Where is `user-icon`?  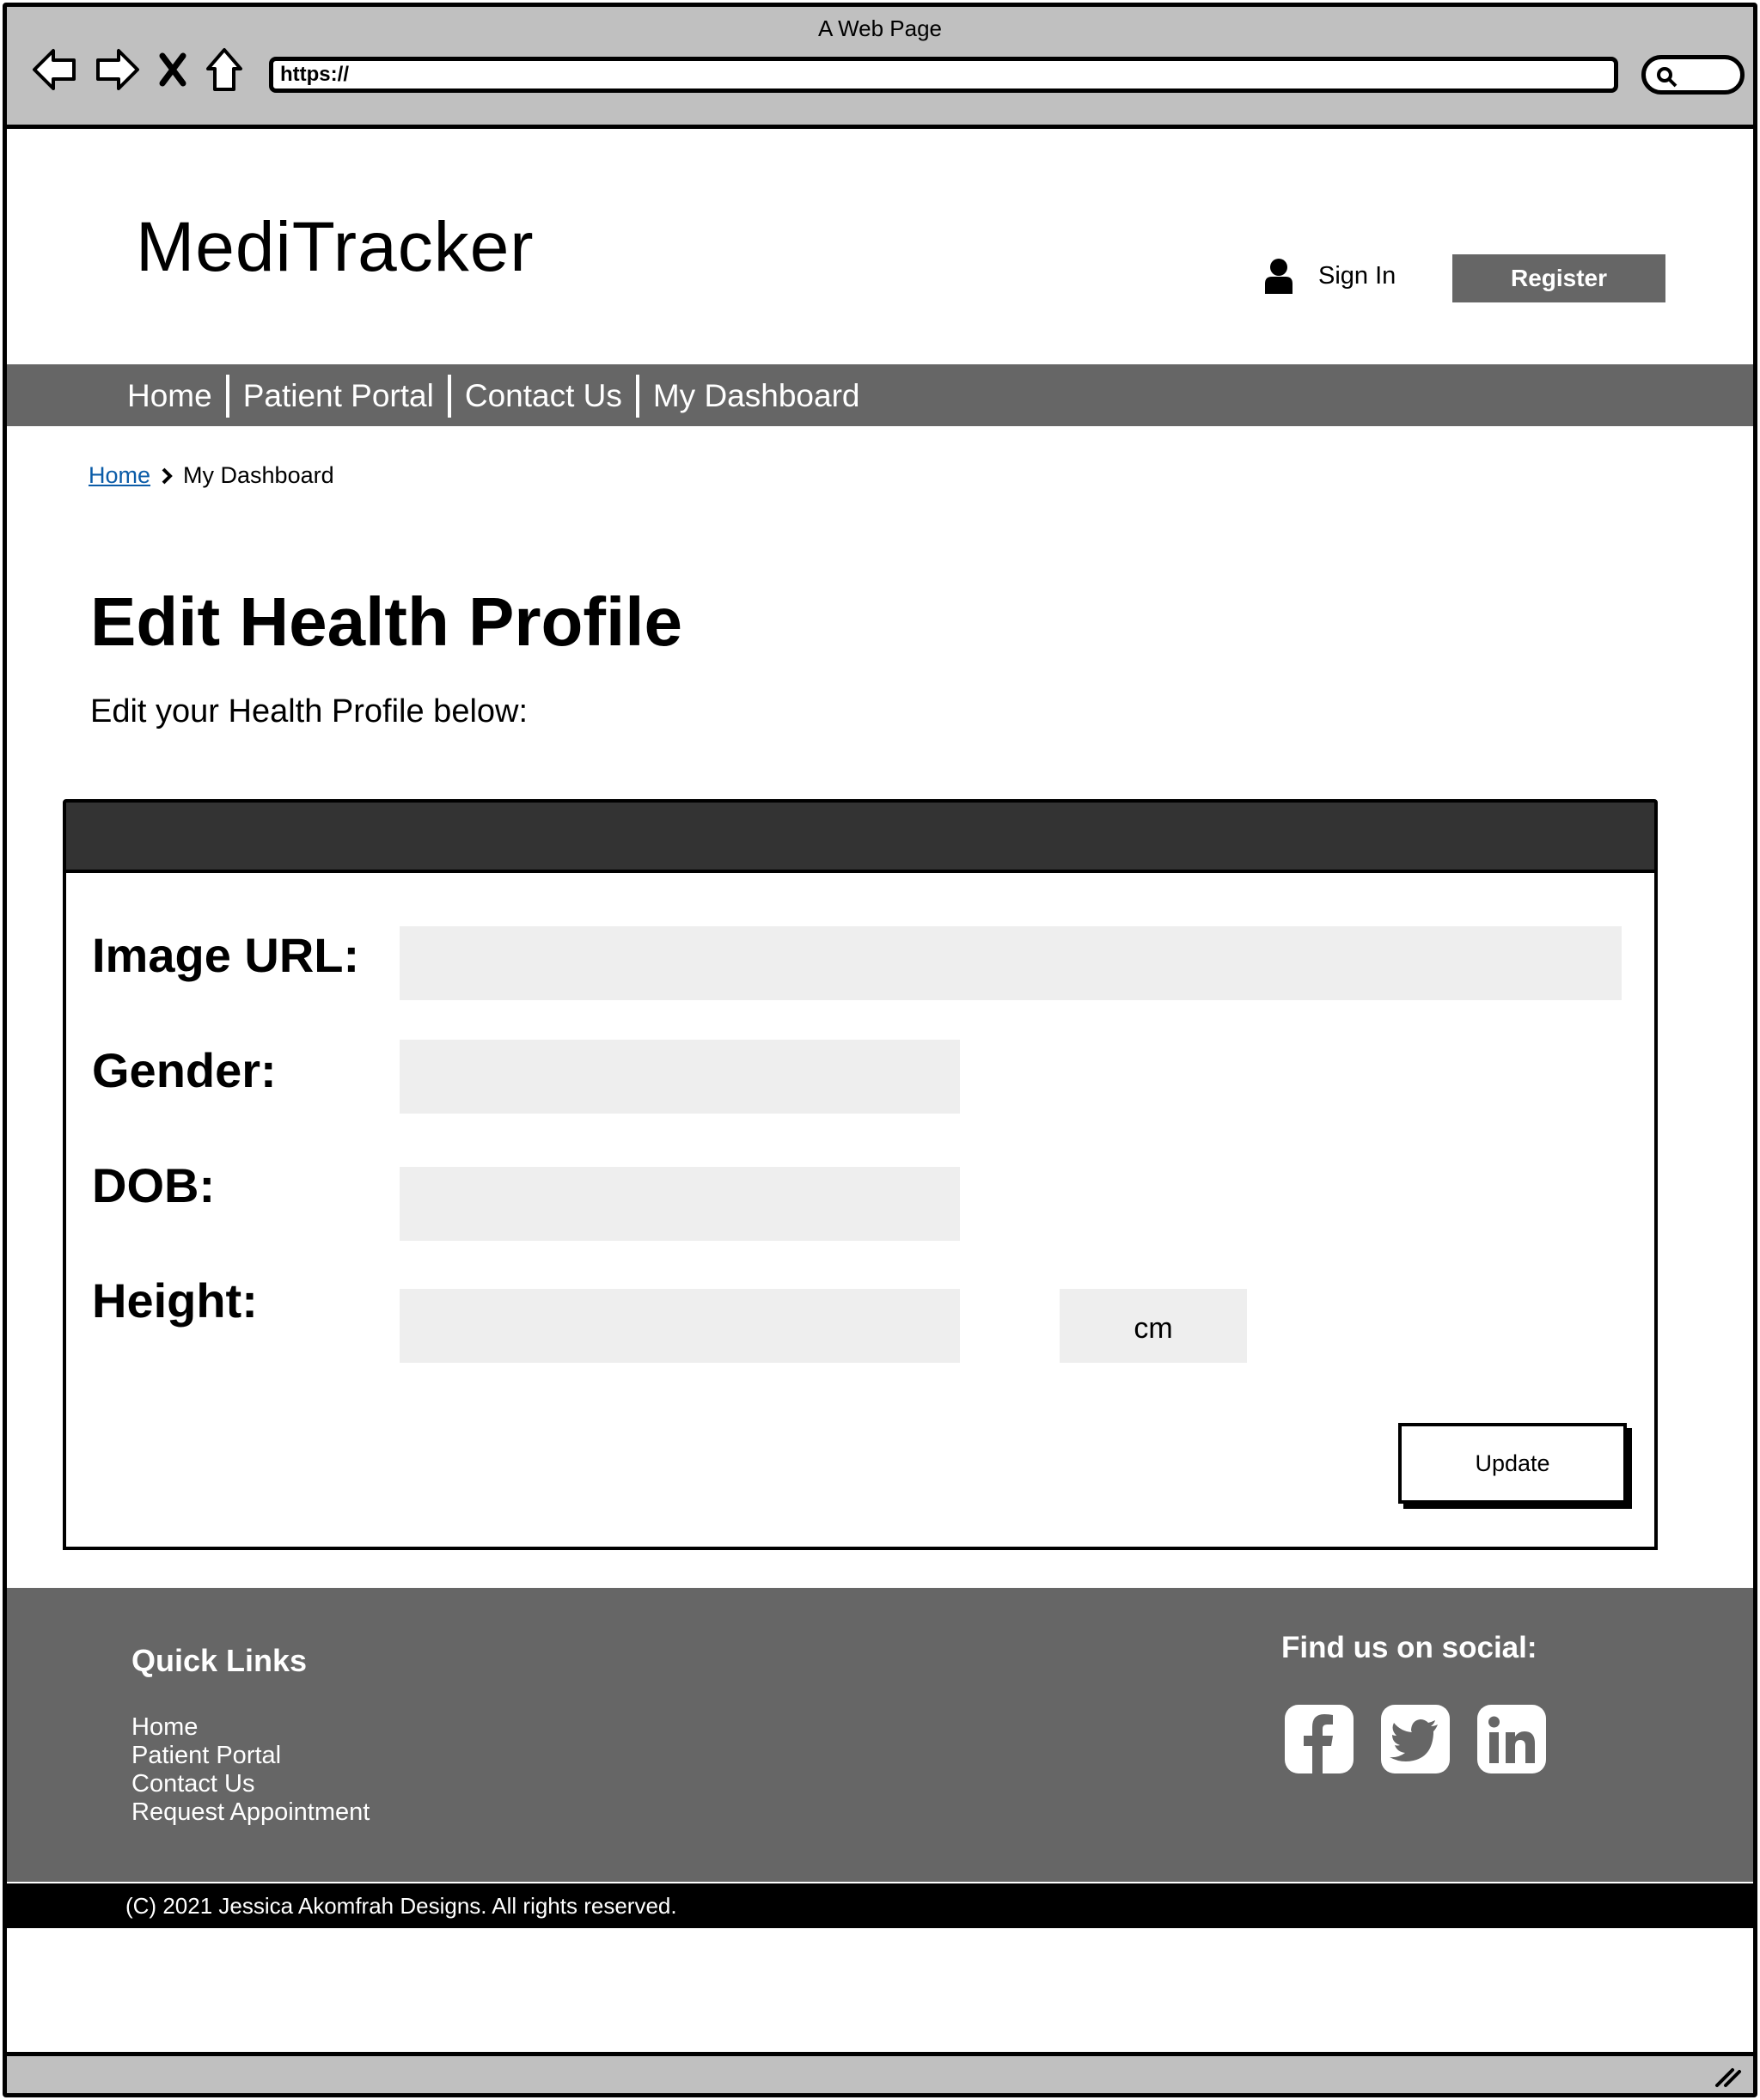
user-icon is located at coordinates (1278, 276).